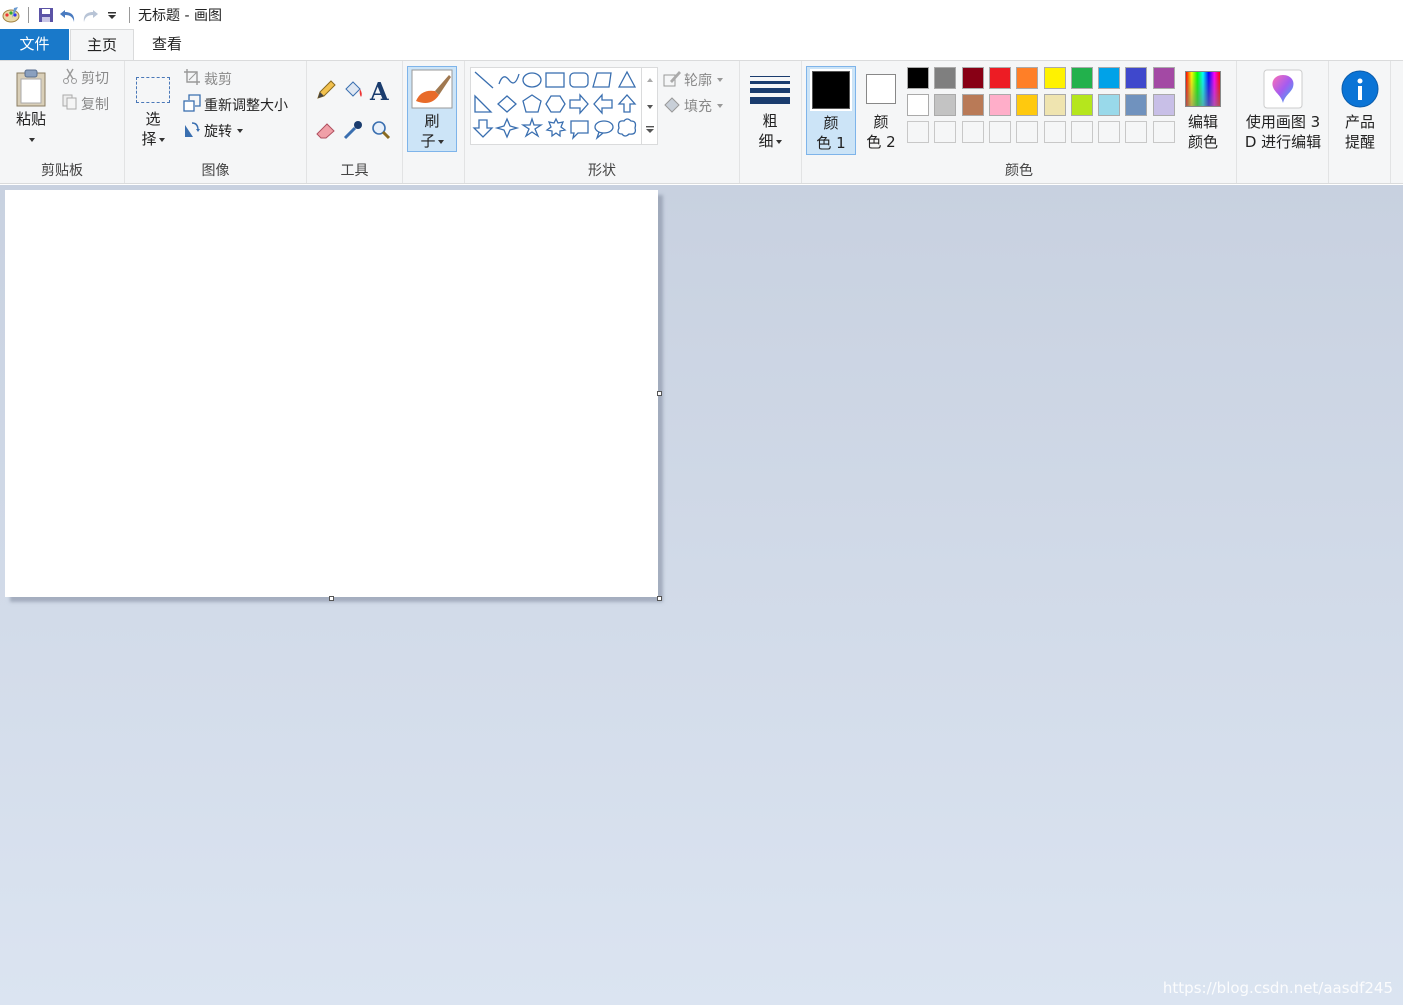 This screenshot has height=1005, width=1403. What do you see at coordinates (70, 104) in the screenshot?
I see `copy-icon` at bounding box center [70, 104].